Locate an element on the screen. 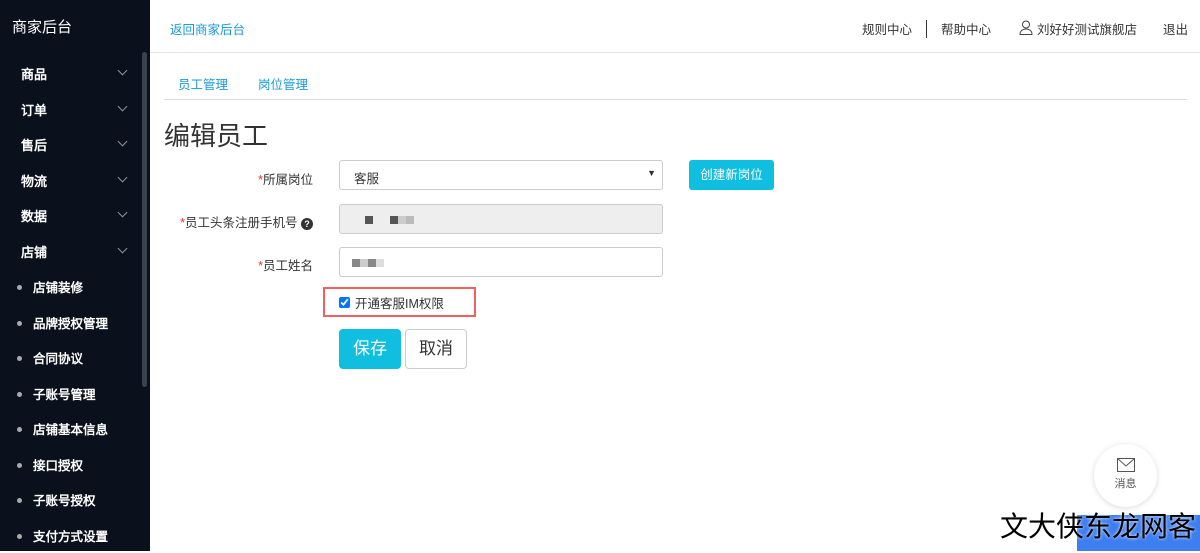 This screenshot has height=553, width=1200. sidebar-item-aftersale: 售后 is located at coordinates (70, 145).